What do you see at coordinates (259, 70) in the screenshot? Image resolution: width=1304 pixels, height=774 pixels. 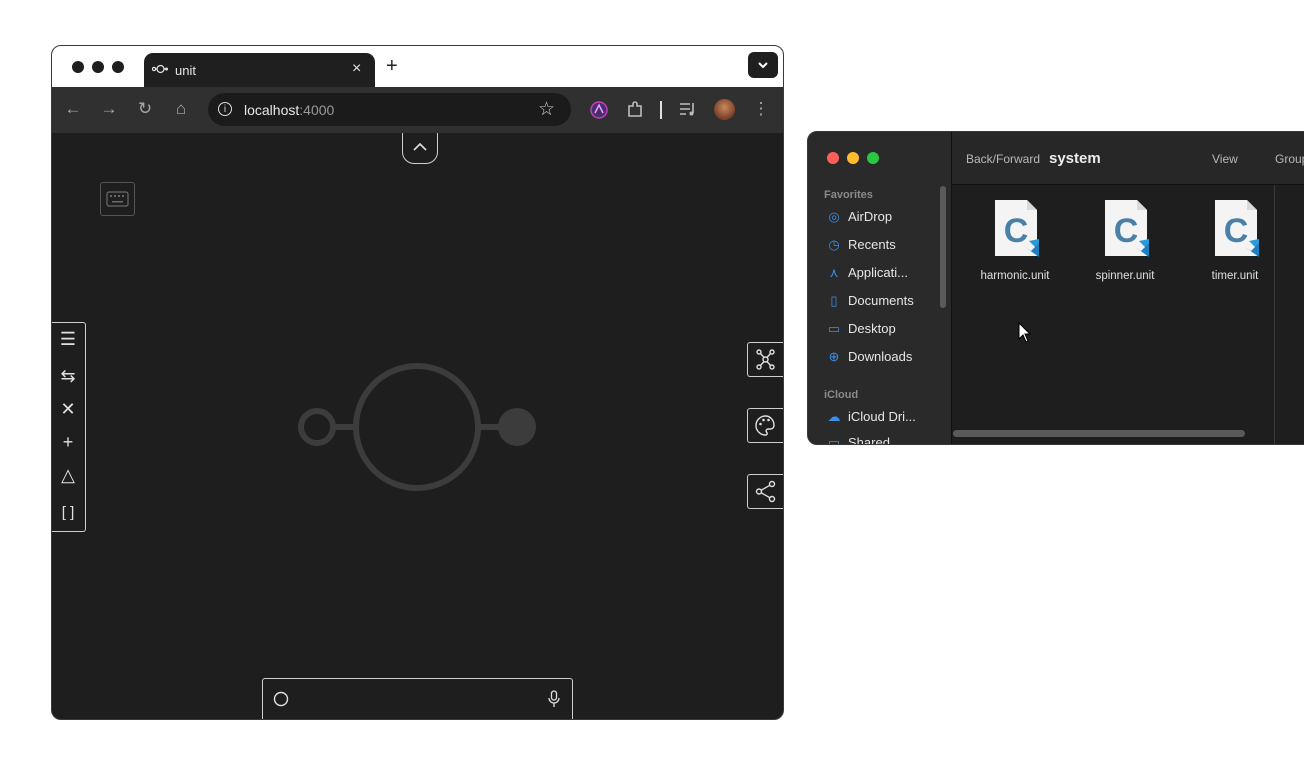 I see `browser-tab: unit ×` at bounding box center [259, 70].